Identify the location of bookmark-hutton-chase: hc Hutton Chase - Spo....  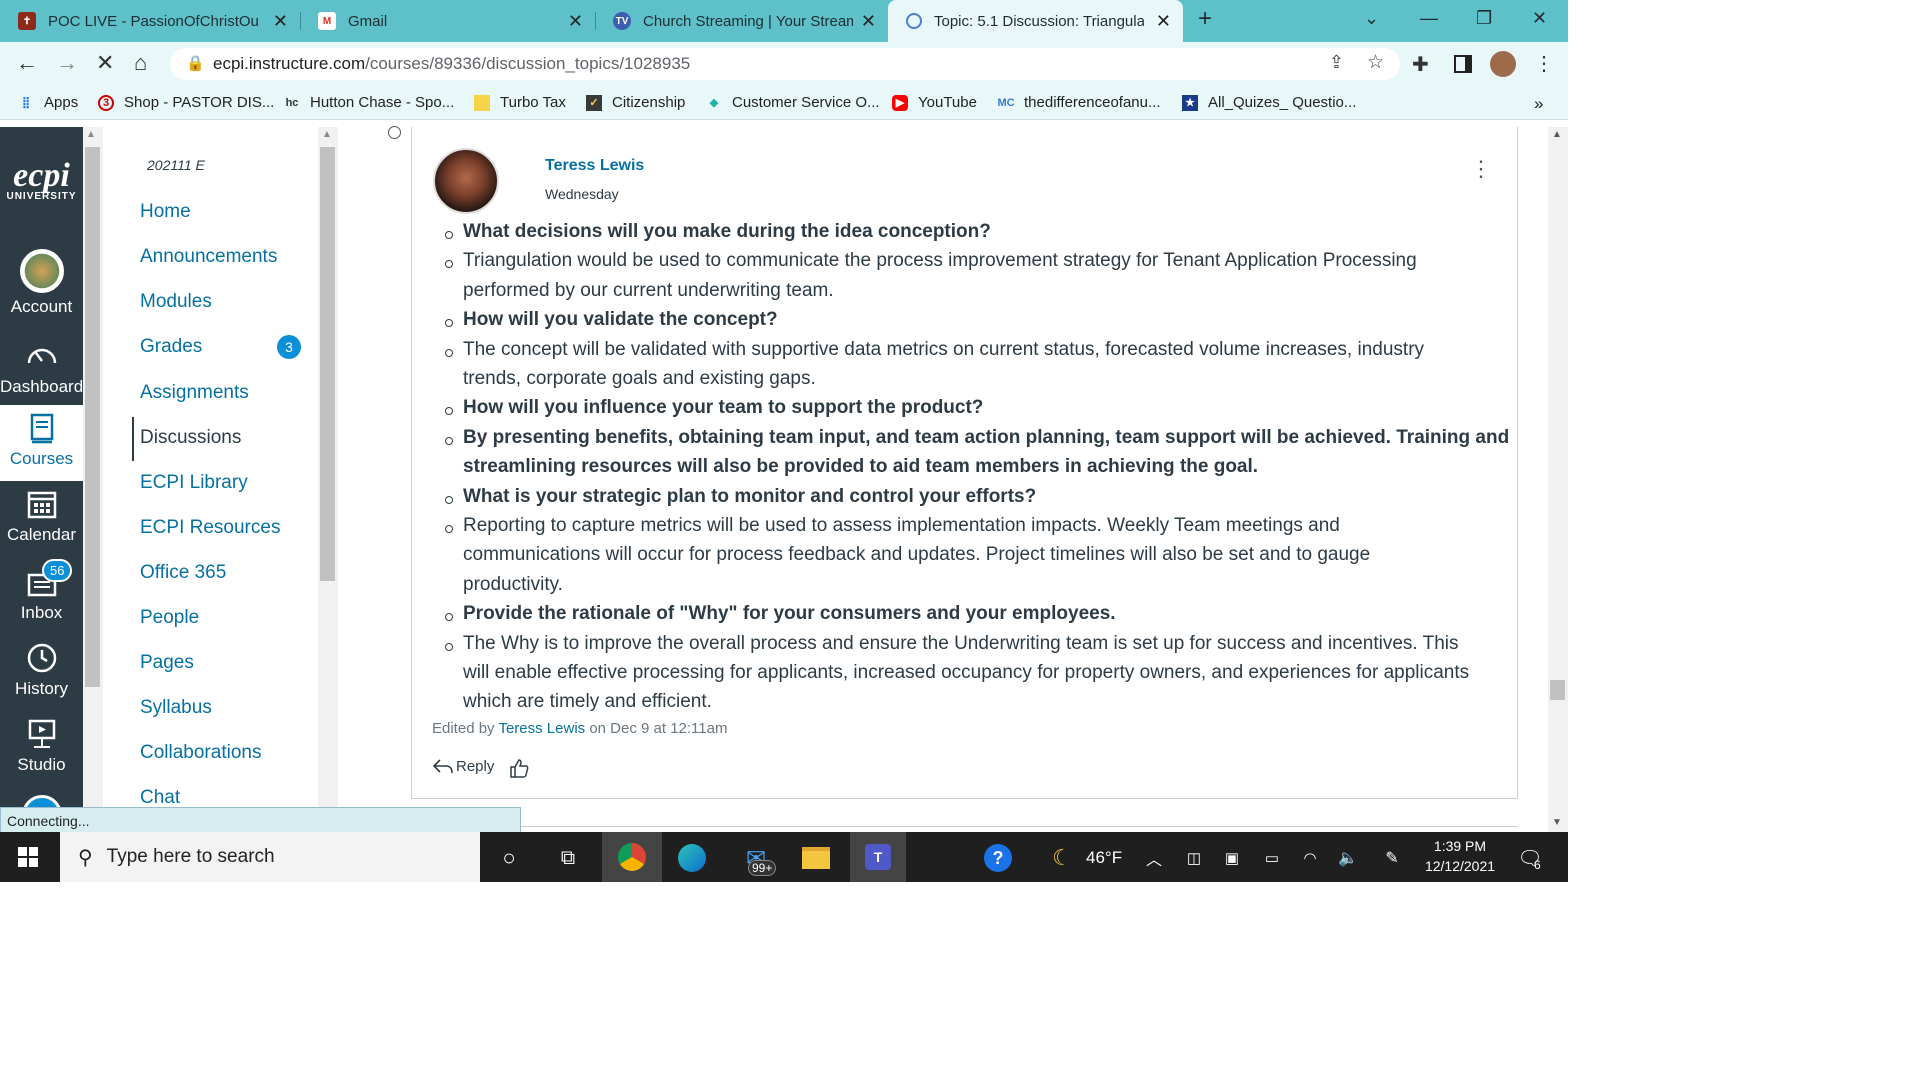
(369, 102).